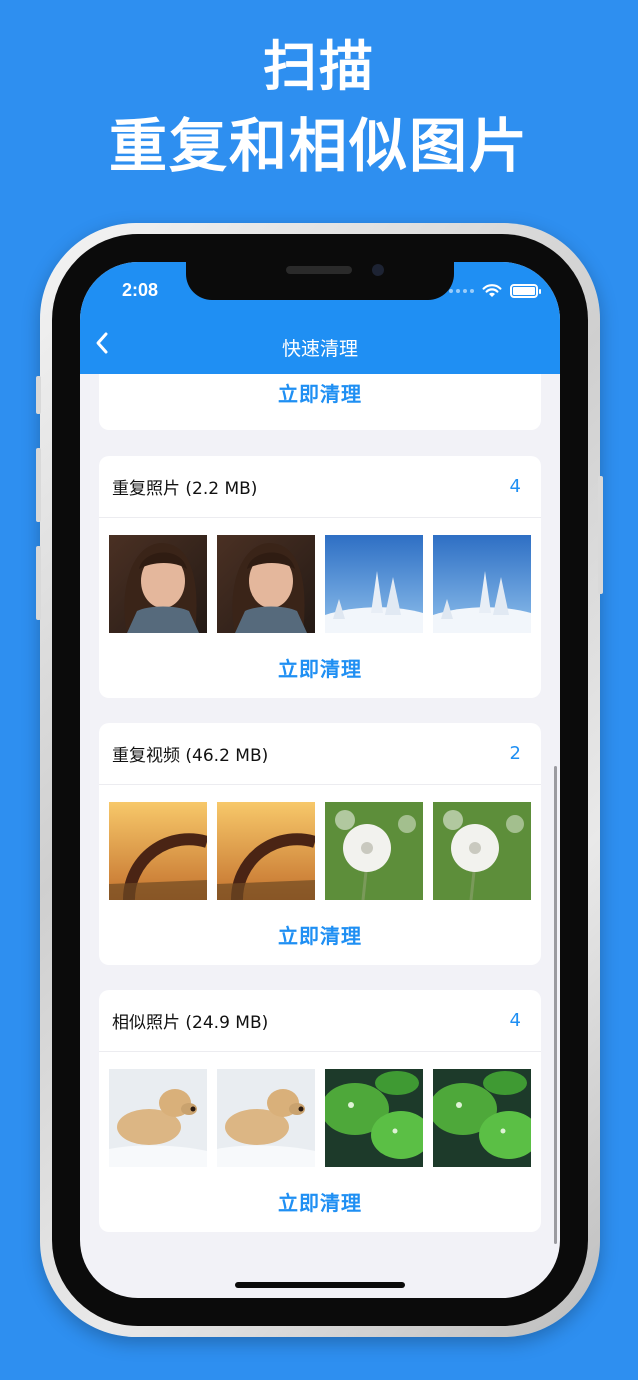  I want to click on volume-down-button, so click(38, 583).